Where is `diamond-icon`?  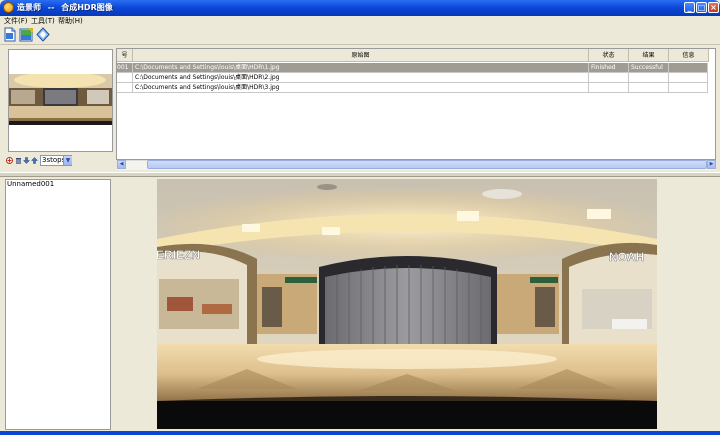
diamond-icon is located at coordinates (43, 34).